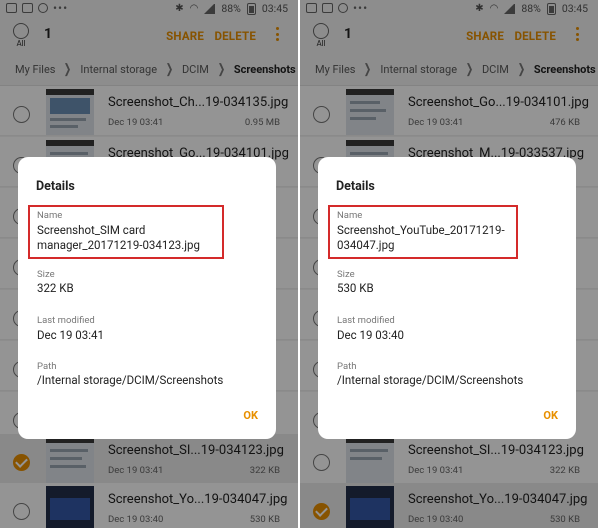  I want to click on size-value: 322 KB, so click(55, 288).